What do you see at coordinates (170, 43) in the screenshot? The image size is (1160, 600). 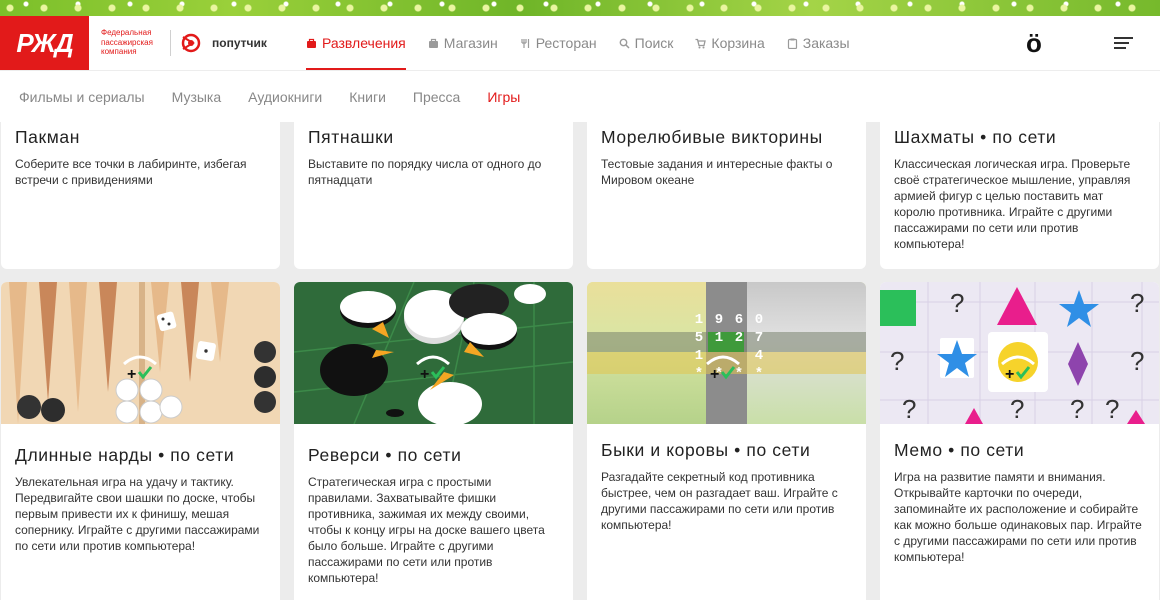 I see `divider` at bounding box center [170, 43].